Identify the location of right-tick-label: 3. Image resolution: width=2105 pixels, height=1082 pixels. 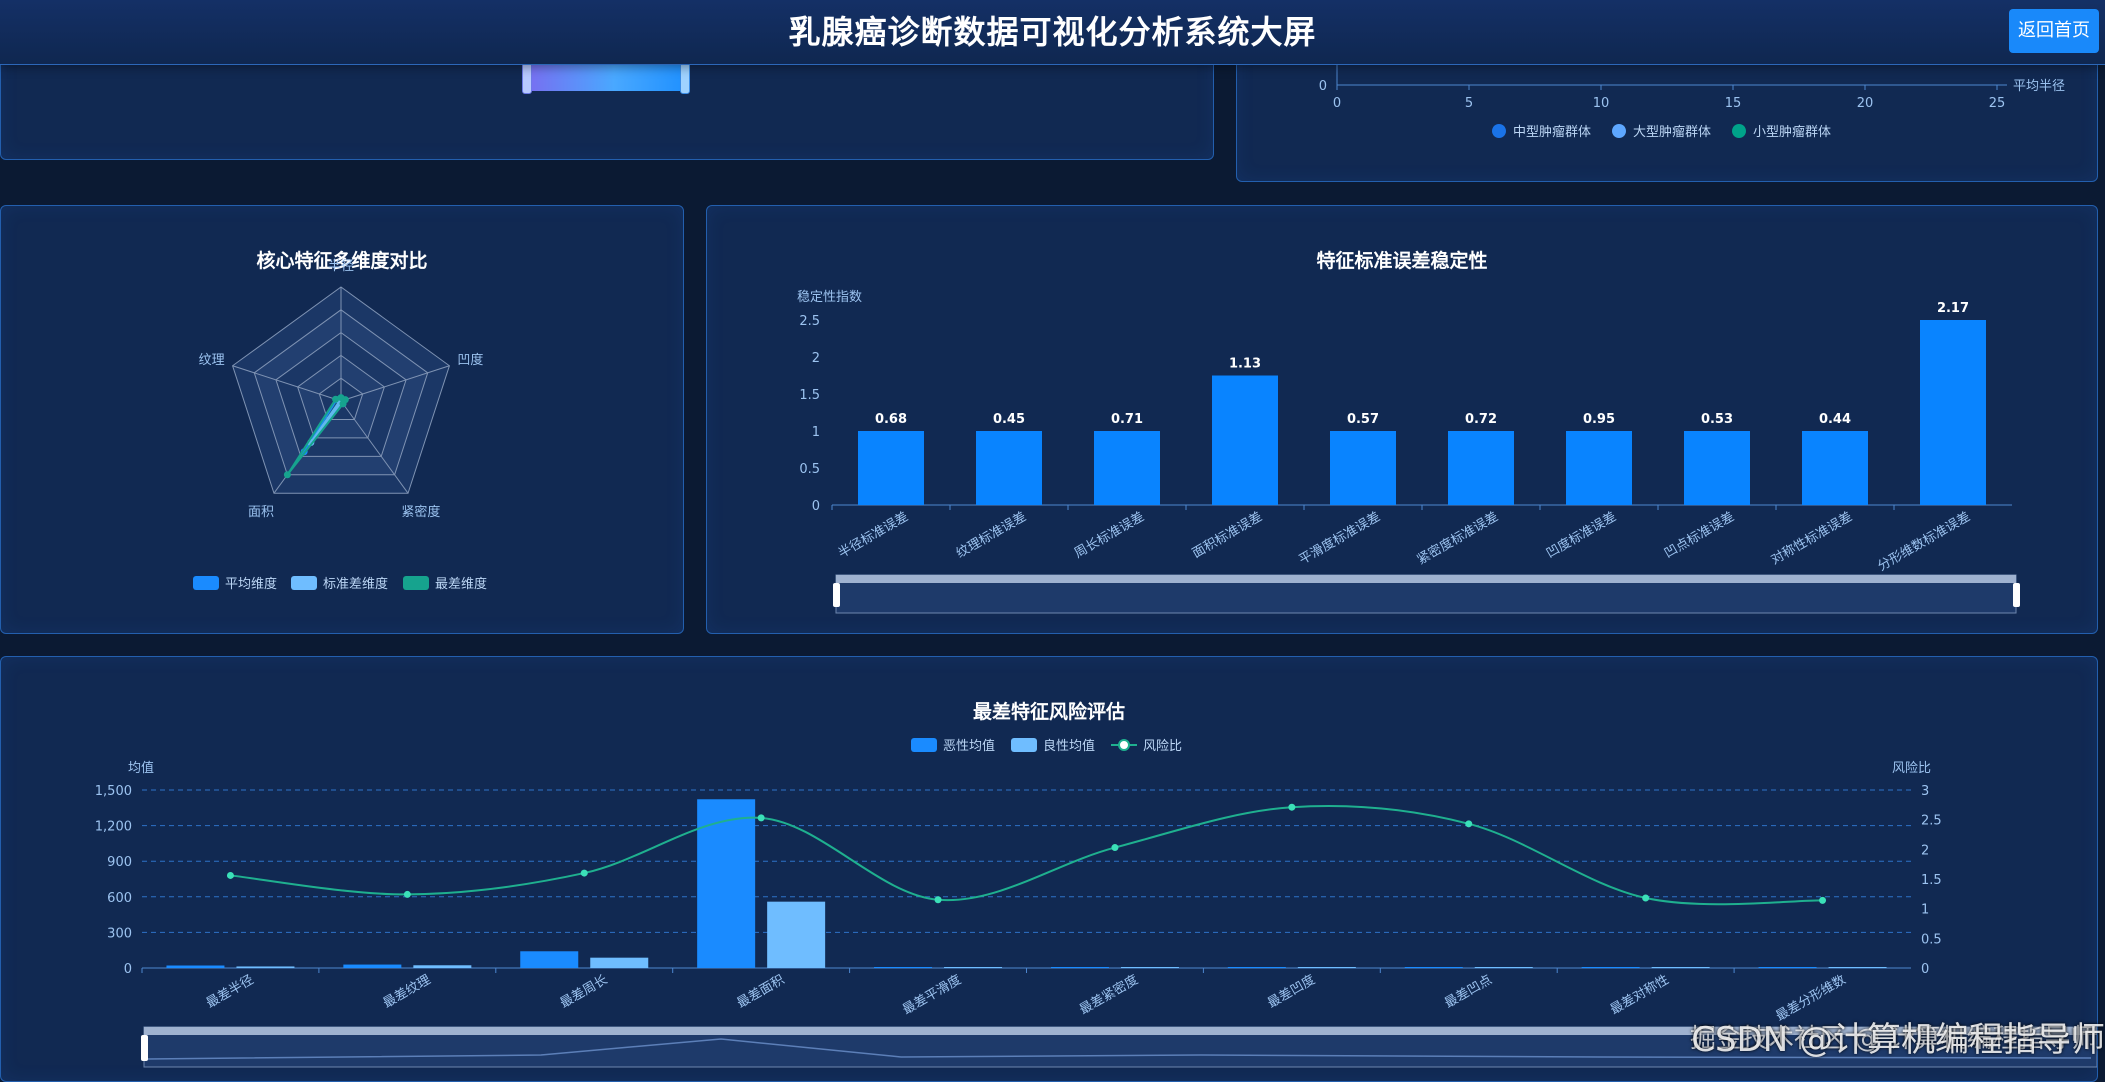
(1925, 791).